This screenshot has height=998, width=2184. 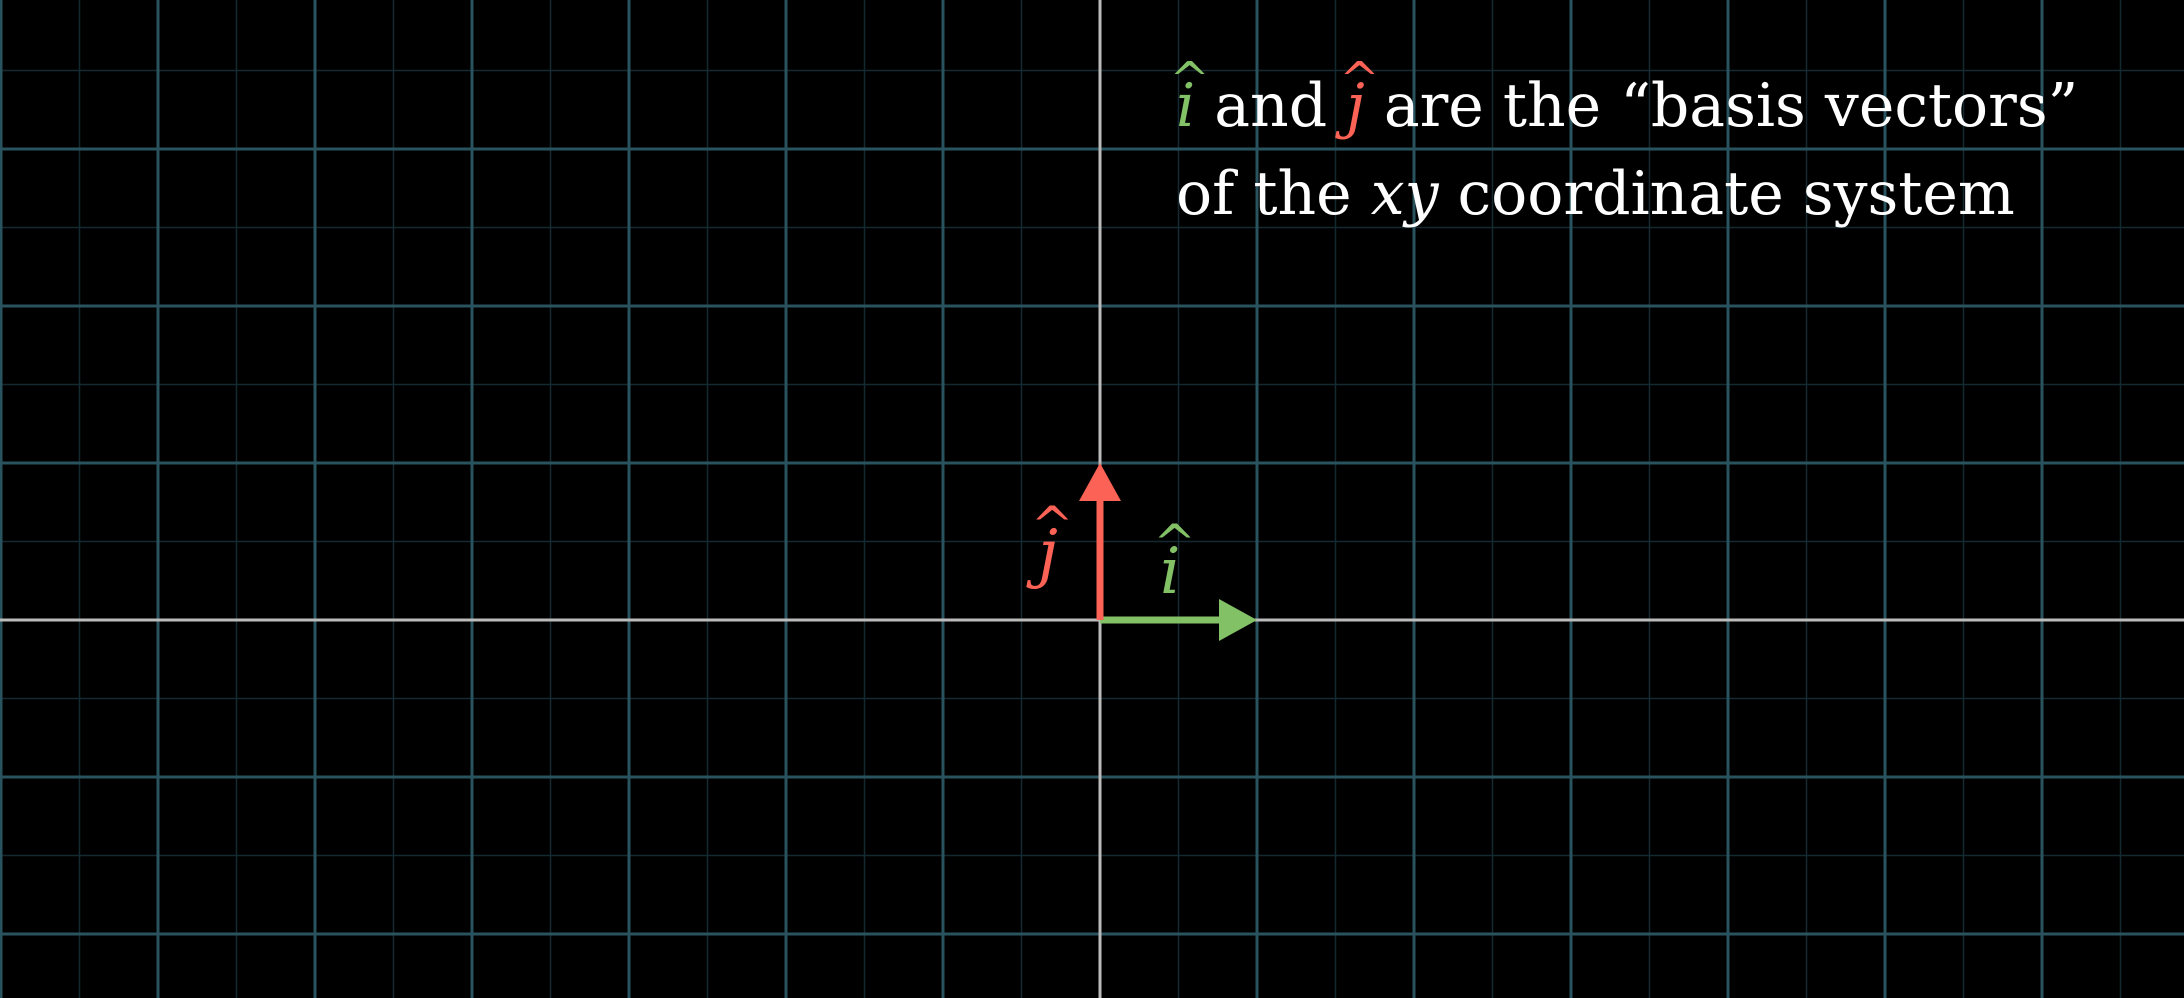 What do you see at coordinates (1100, 482) in the screenshot?
I see `j-hat-vector-arrowhead` at bounding box center [1100, 482].